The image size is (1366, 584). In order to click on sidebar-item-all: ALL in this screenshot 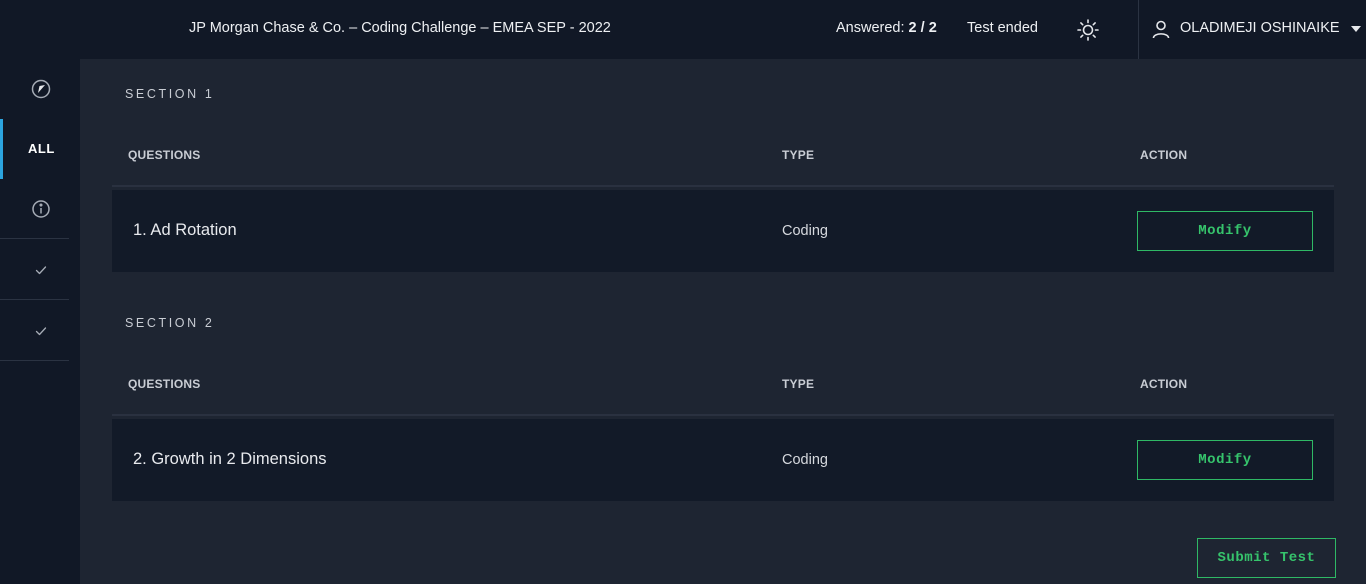, I will do `click(40, 149)`.